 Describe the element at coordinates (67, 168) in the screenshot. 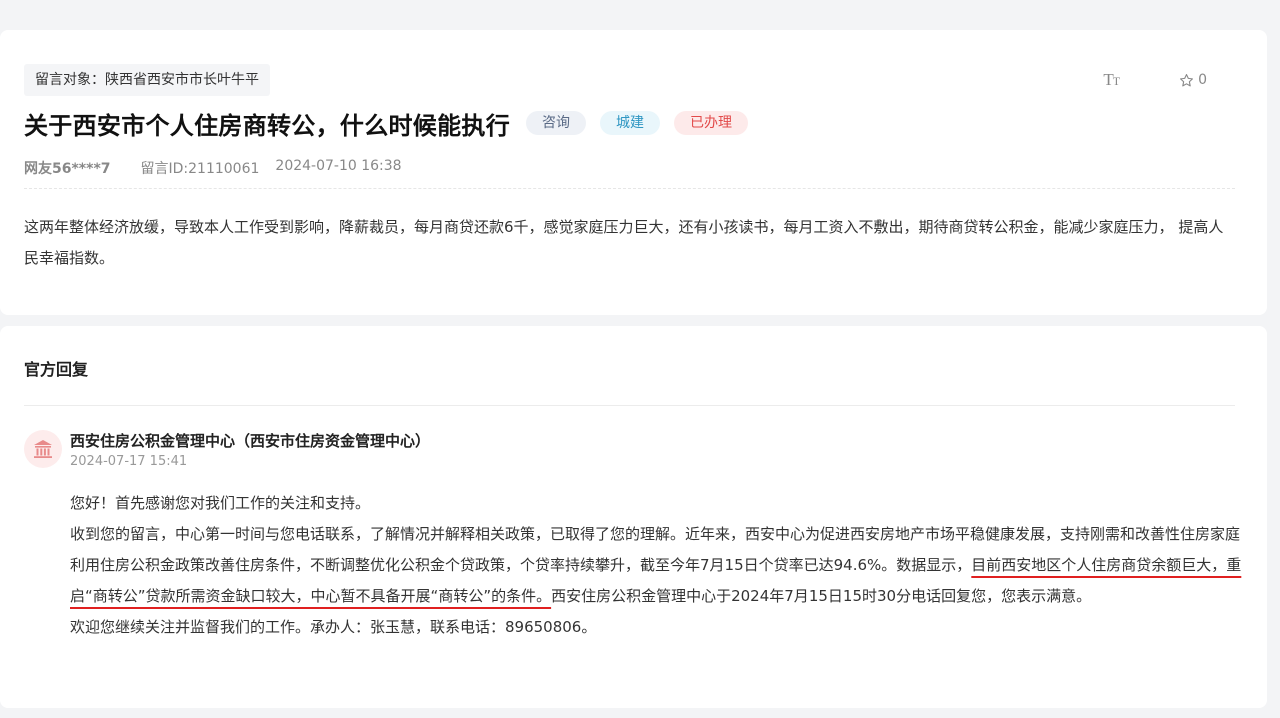

I see `author-name: 网友56****7` at that location.